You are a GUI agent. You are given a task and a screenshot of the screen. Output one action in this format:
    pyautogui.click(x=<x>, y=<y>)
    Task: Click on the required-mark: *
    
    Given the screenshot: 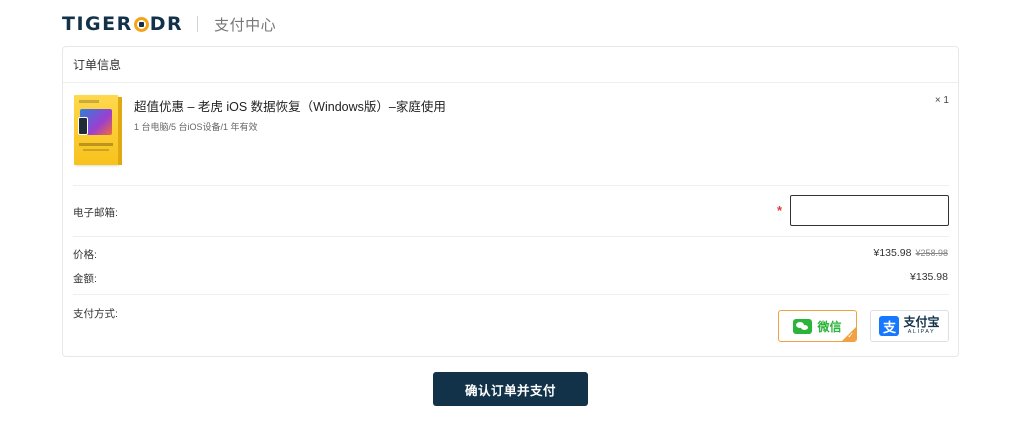 What is the action you would take?
    pyautogui.click(x=780, y=210)
    